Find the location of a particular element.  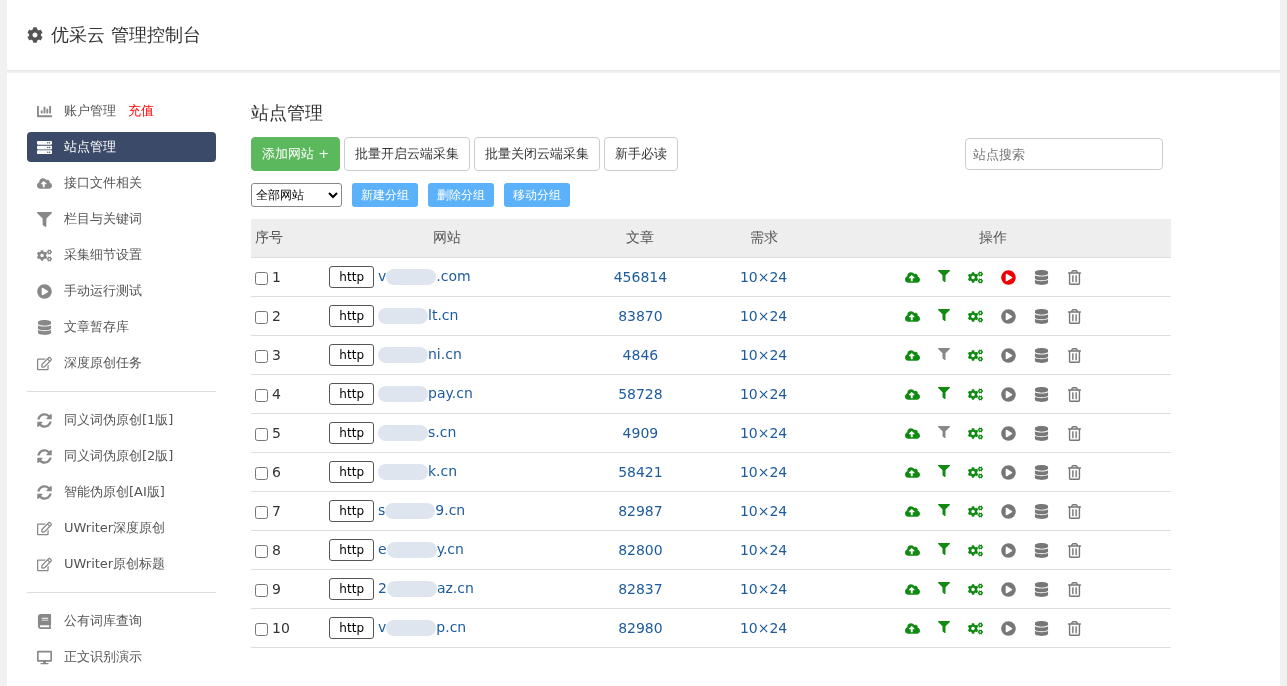

sidebar-item: 采集细节设置 is located at coordinates (121, 255).